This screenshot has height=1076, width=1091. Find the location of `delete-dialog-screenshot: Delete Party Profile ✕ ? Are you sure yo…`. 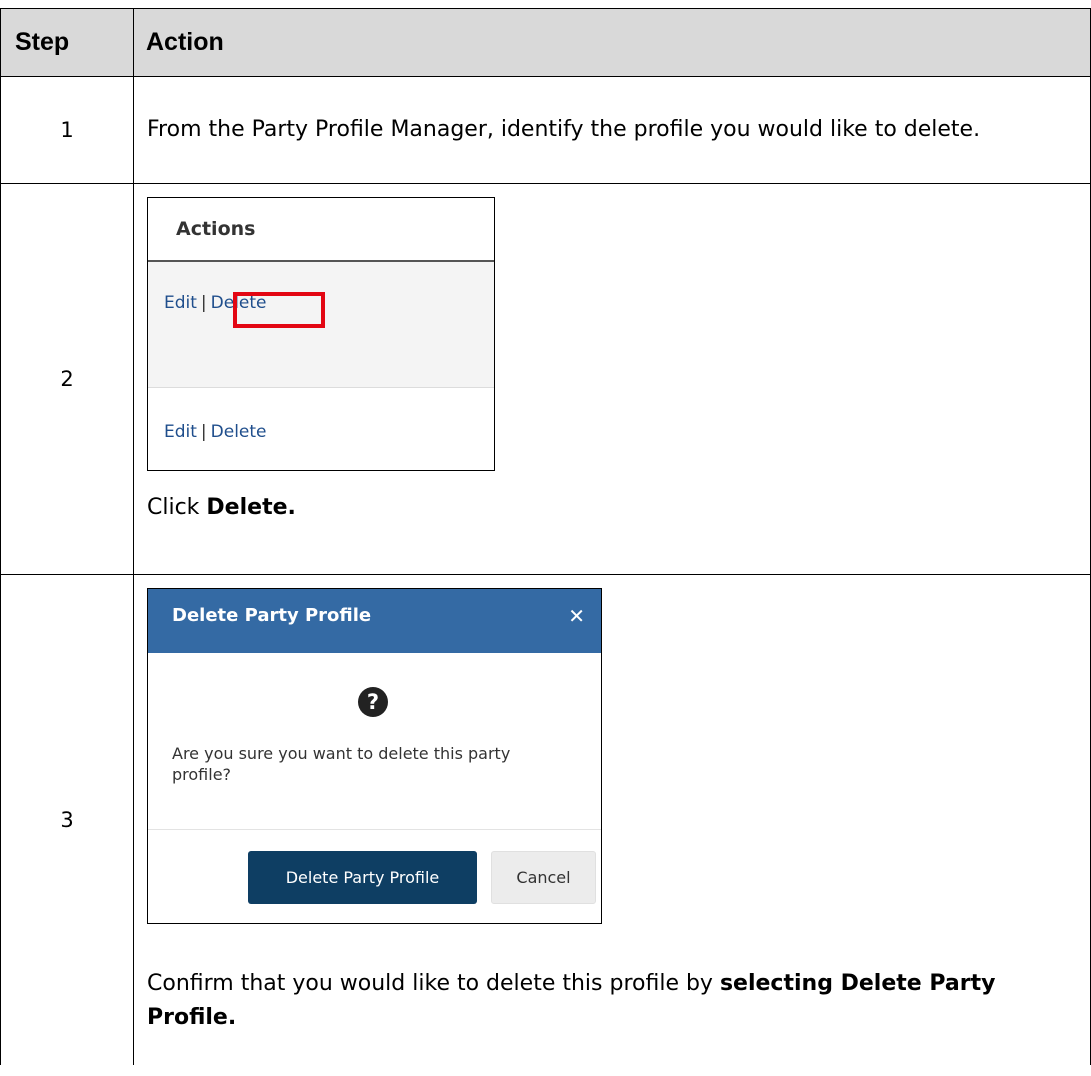

delete-dialog-screenshot: Delete Party Profile ✕ ? Are you sure yo… is located at coordinates (374, 756).